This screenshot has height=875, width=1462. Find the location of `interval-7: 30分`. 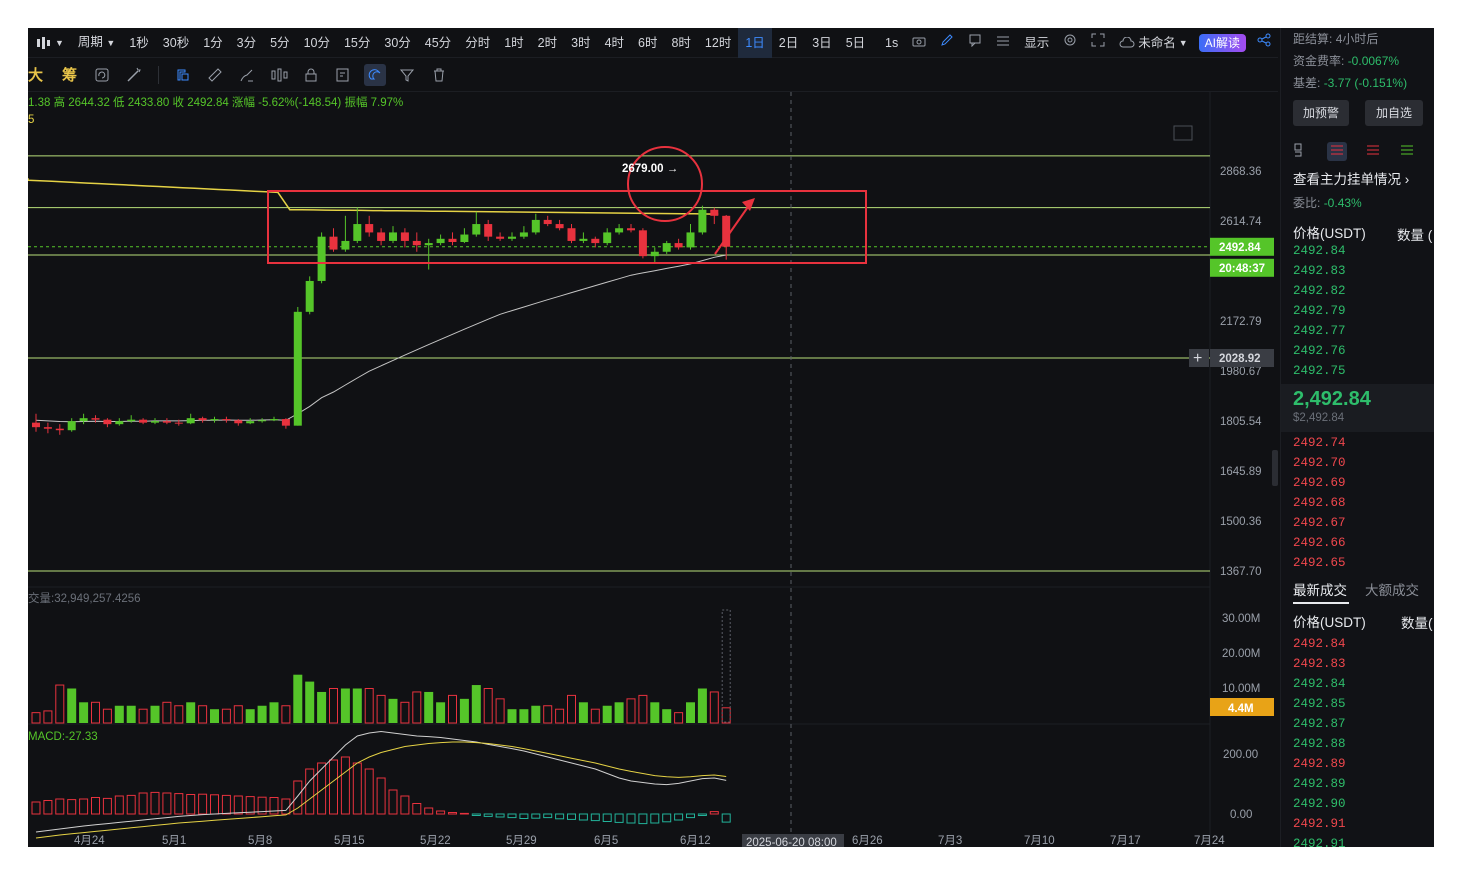

interval-7: 30分 is located at coordinates (397, 43).